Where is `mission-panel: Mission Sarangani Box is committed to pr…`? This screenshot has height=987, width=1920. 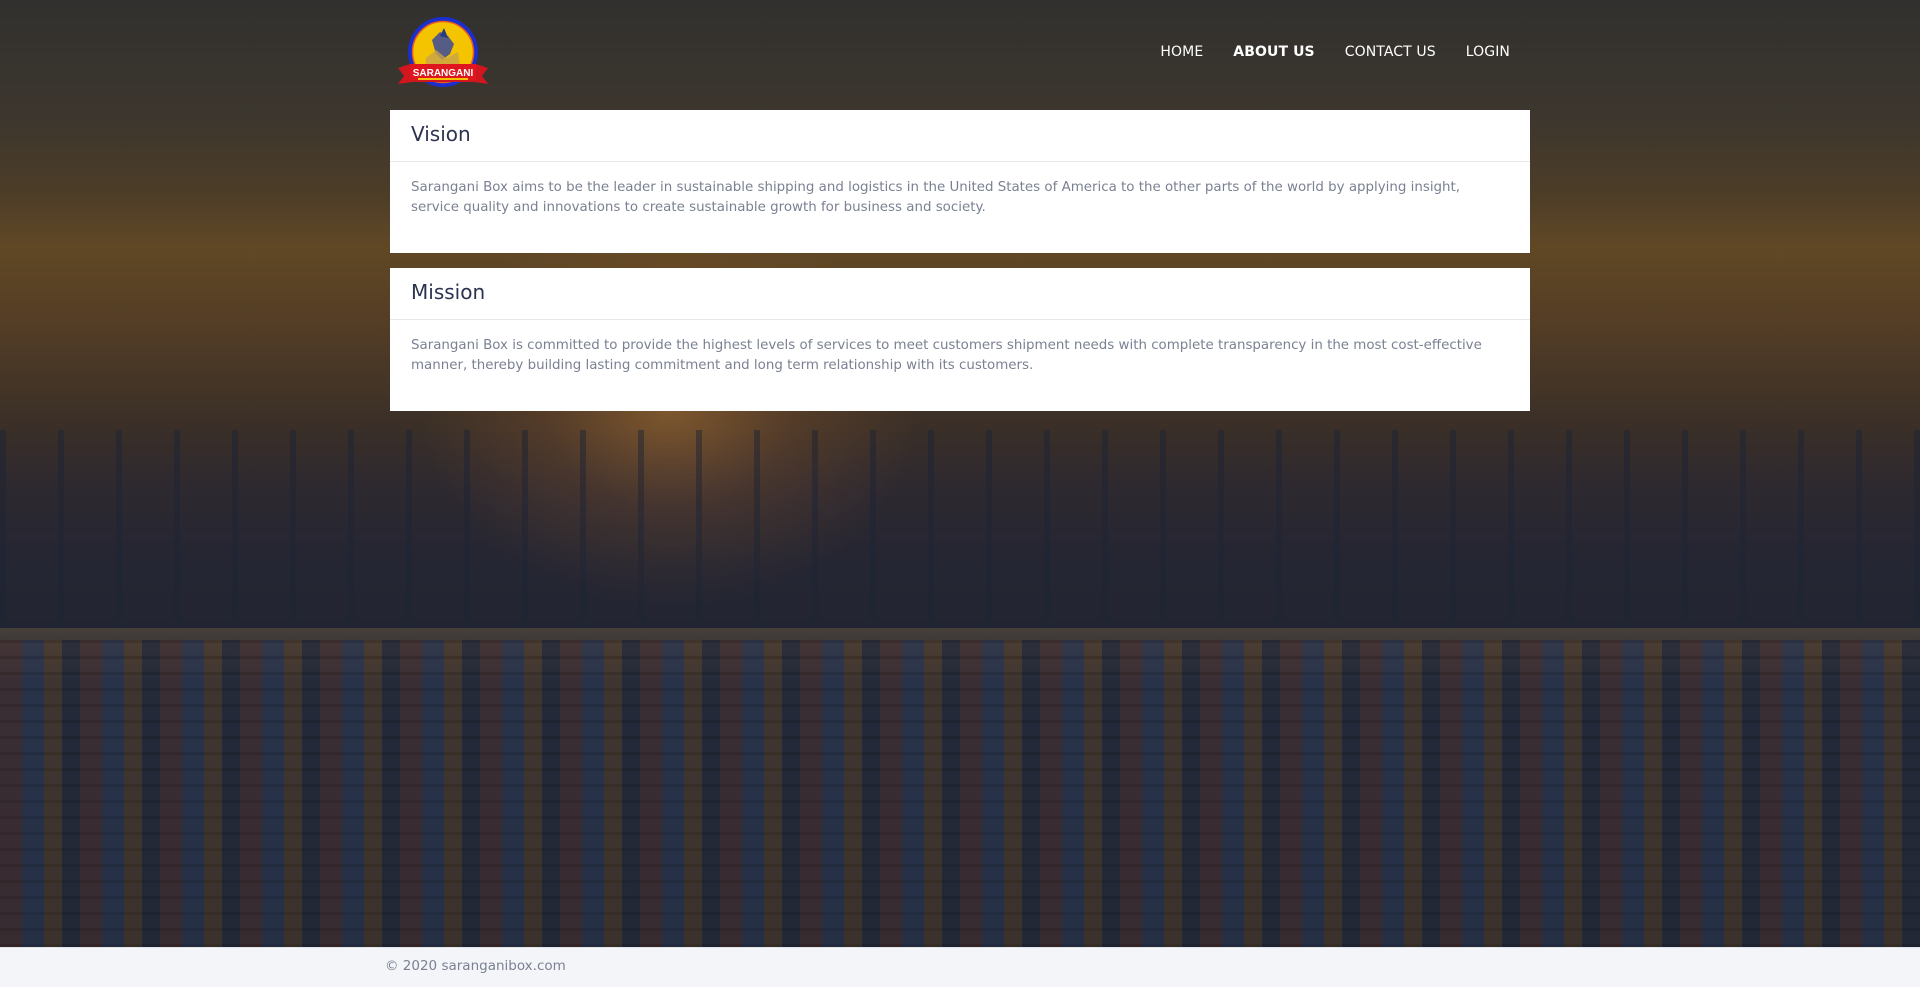 mission-panel: Mission Sarangani Box is committed to pr… is located at coordinates (960, 339).